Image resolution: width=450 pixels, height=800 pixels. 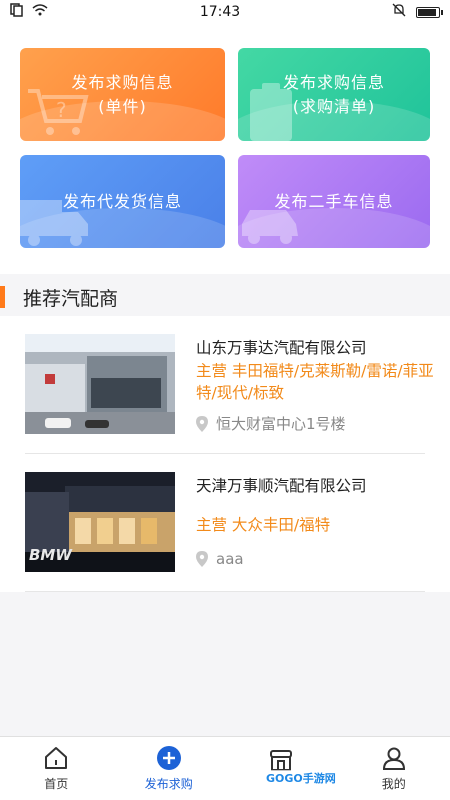 What do you see at coordinates (315, 382) in the screenshot?
I see `dealer-main-business: 主营 丰田福特/克莱斯勒/雷诺/菲亚特/现代/标致` at bounding box center [315, 382].